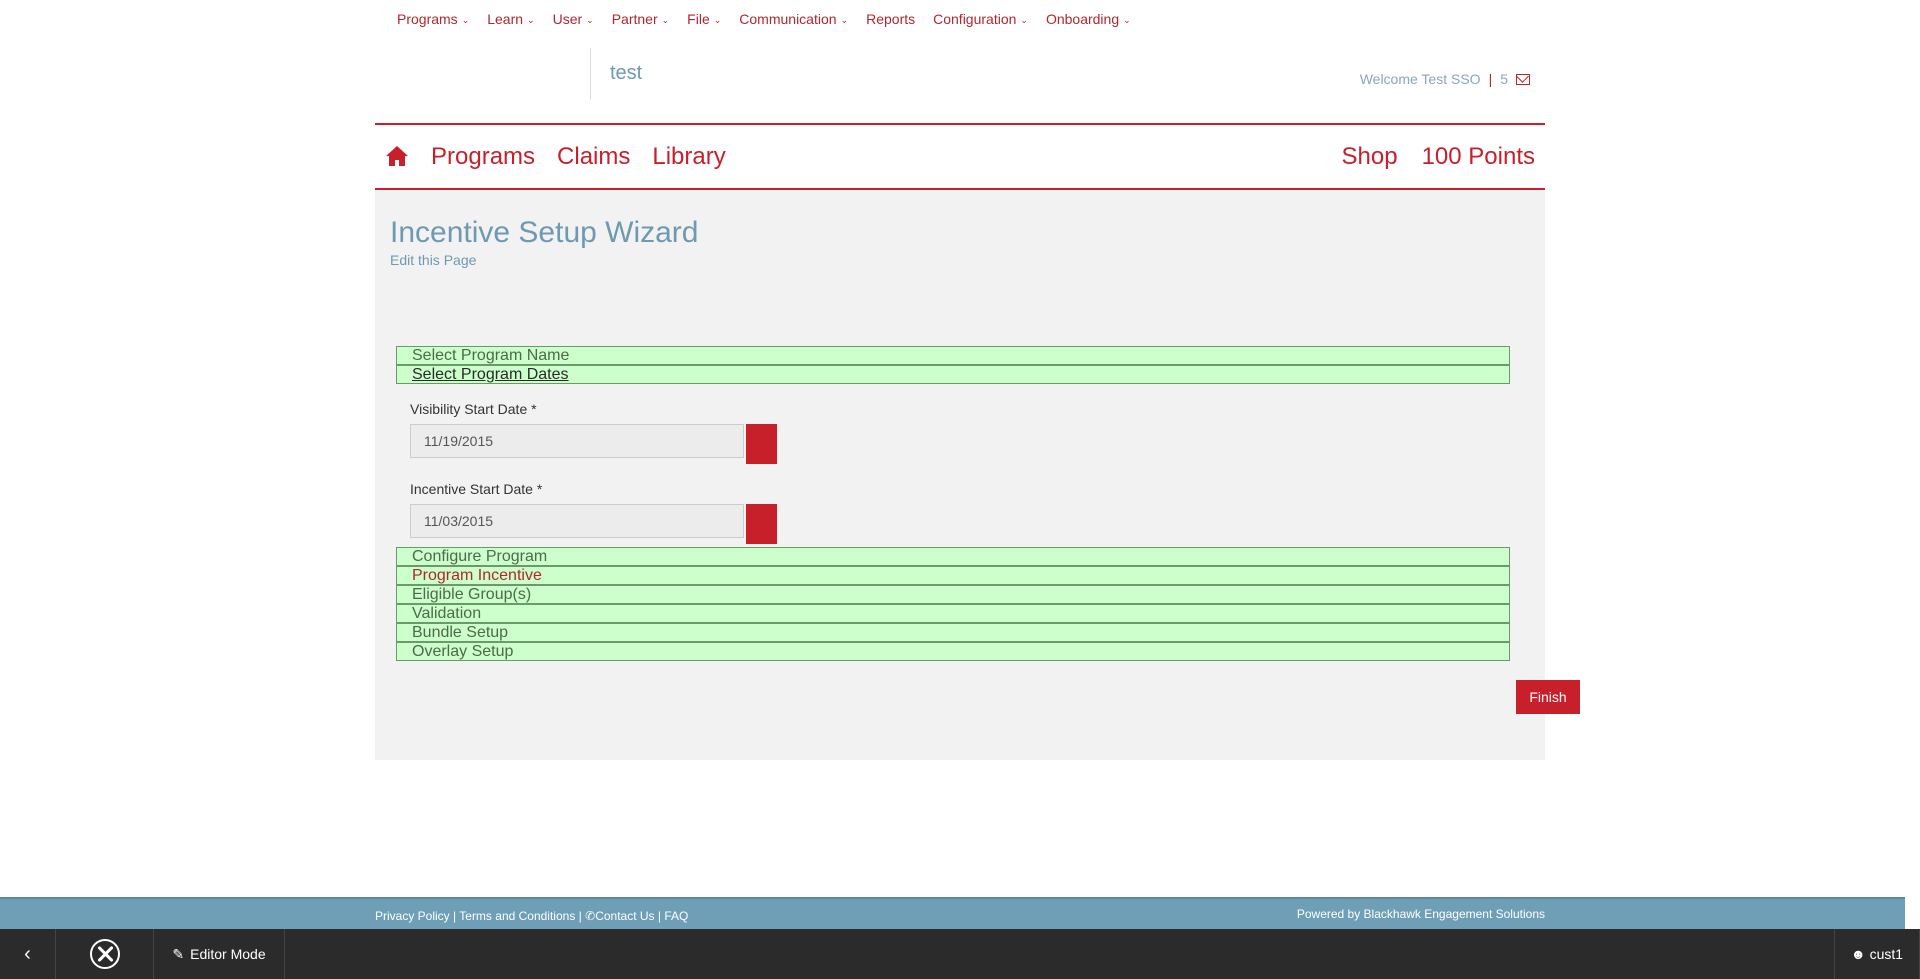 The width and height of the screenshot is (1920, 979). Describe the element at coordinates (1420, 79) in the screenshot. I see `welcome-text: Welcome Test SSO` at that location.